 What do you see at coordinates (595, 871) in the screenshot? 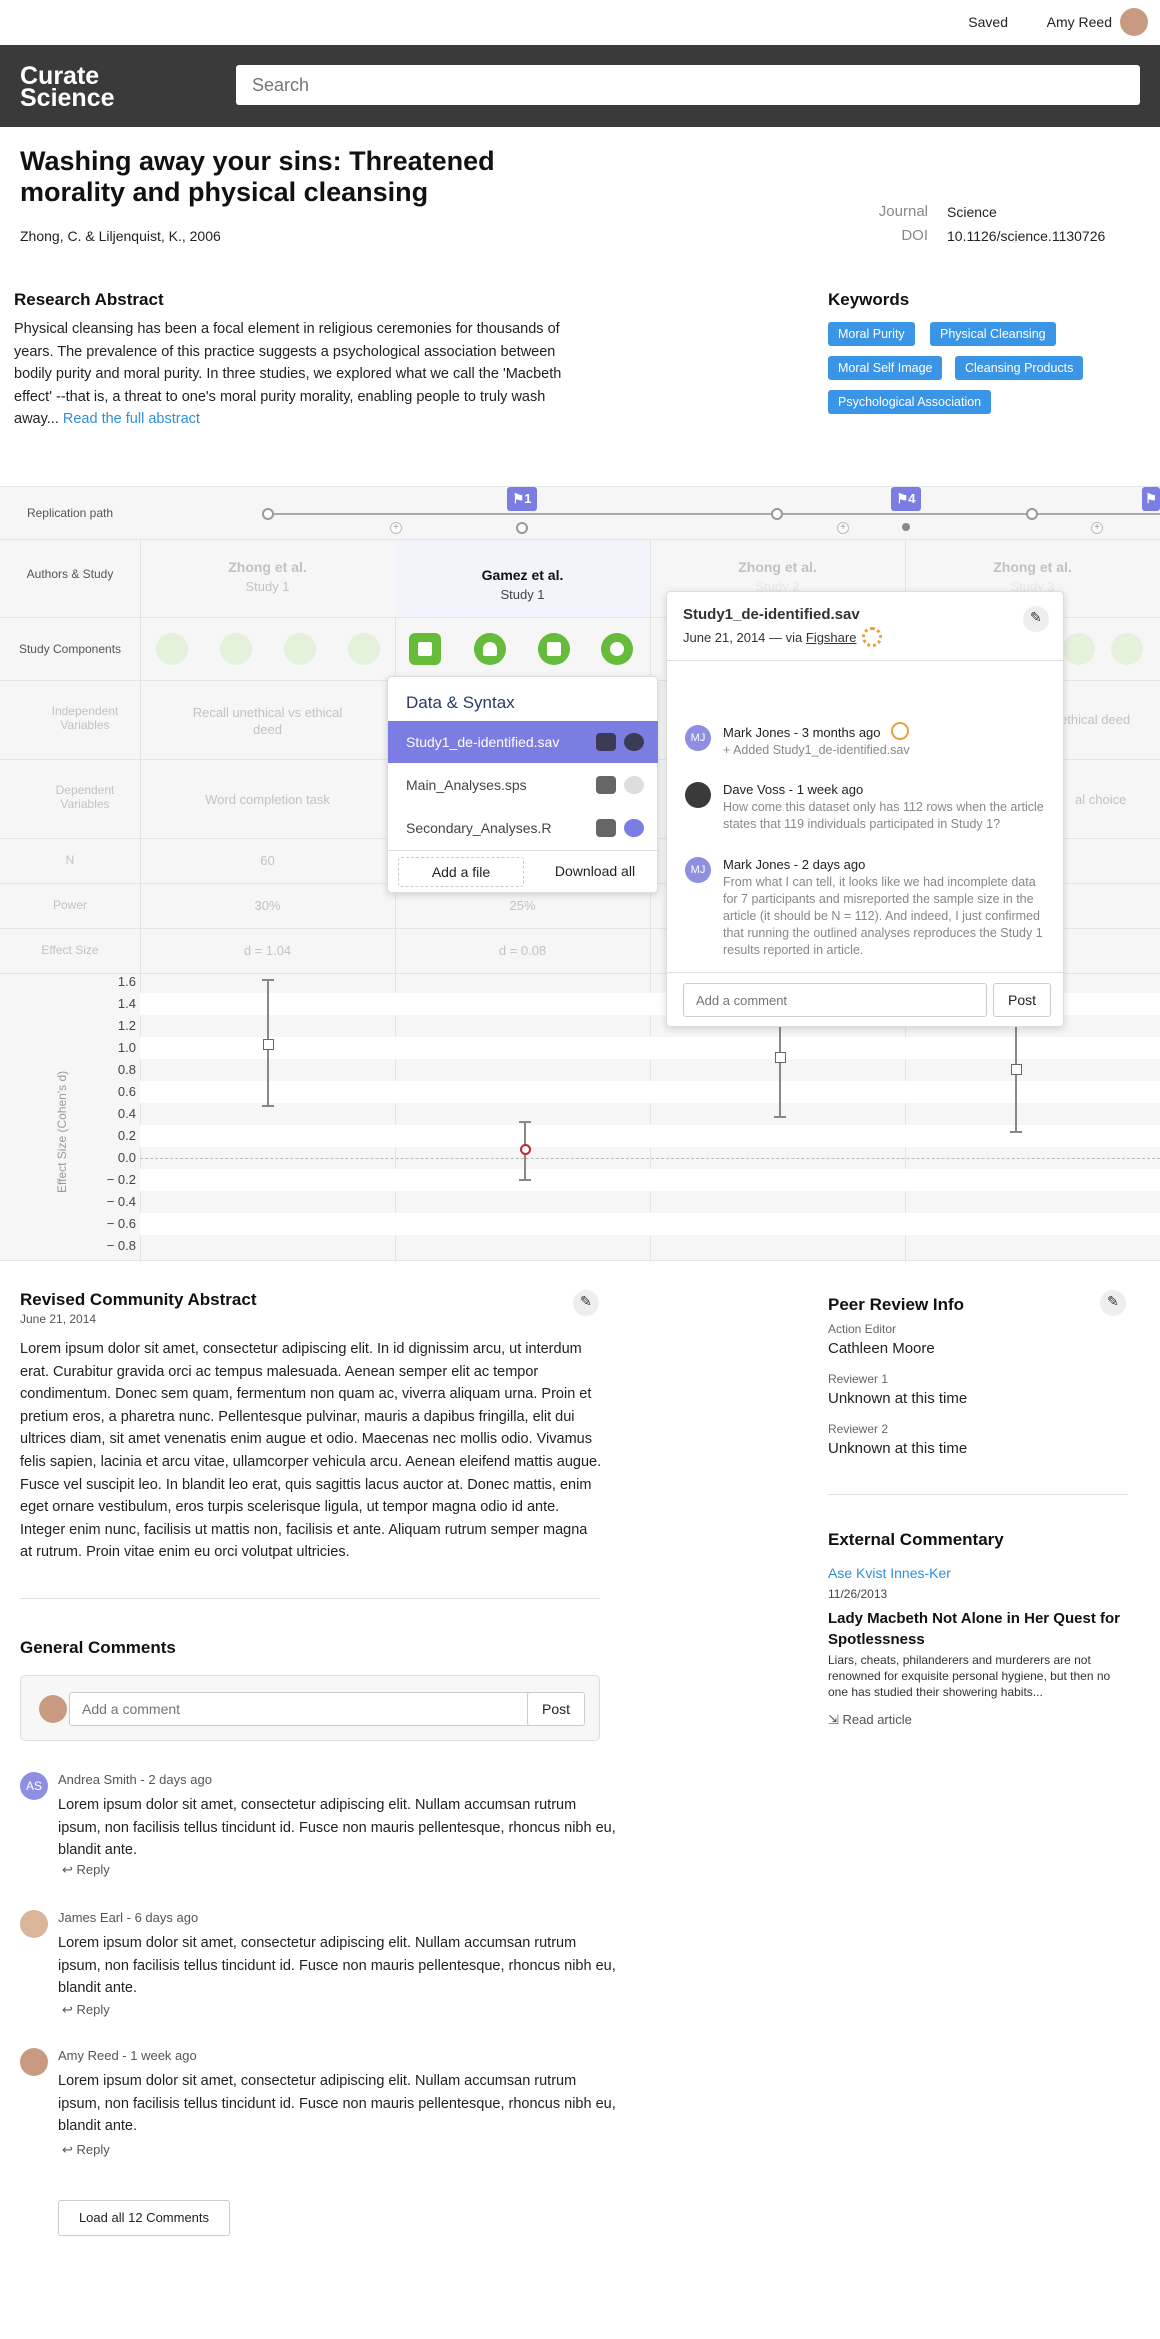
I see `download-all-button: Download all` at bounding box center [595, 871].